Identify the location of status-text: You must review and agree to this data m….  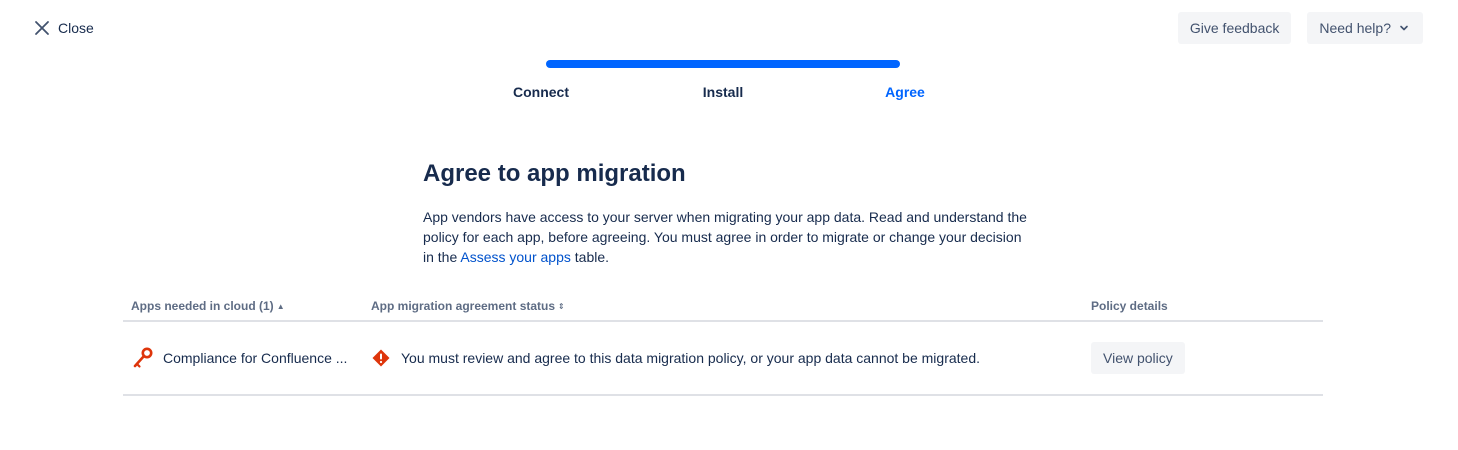
(691, 358).